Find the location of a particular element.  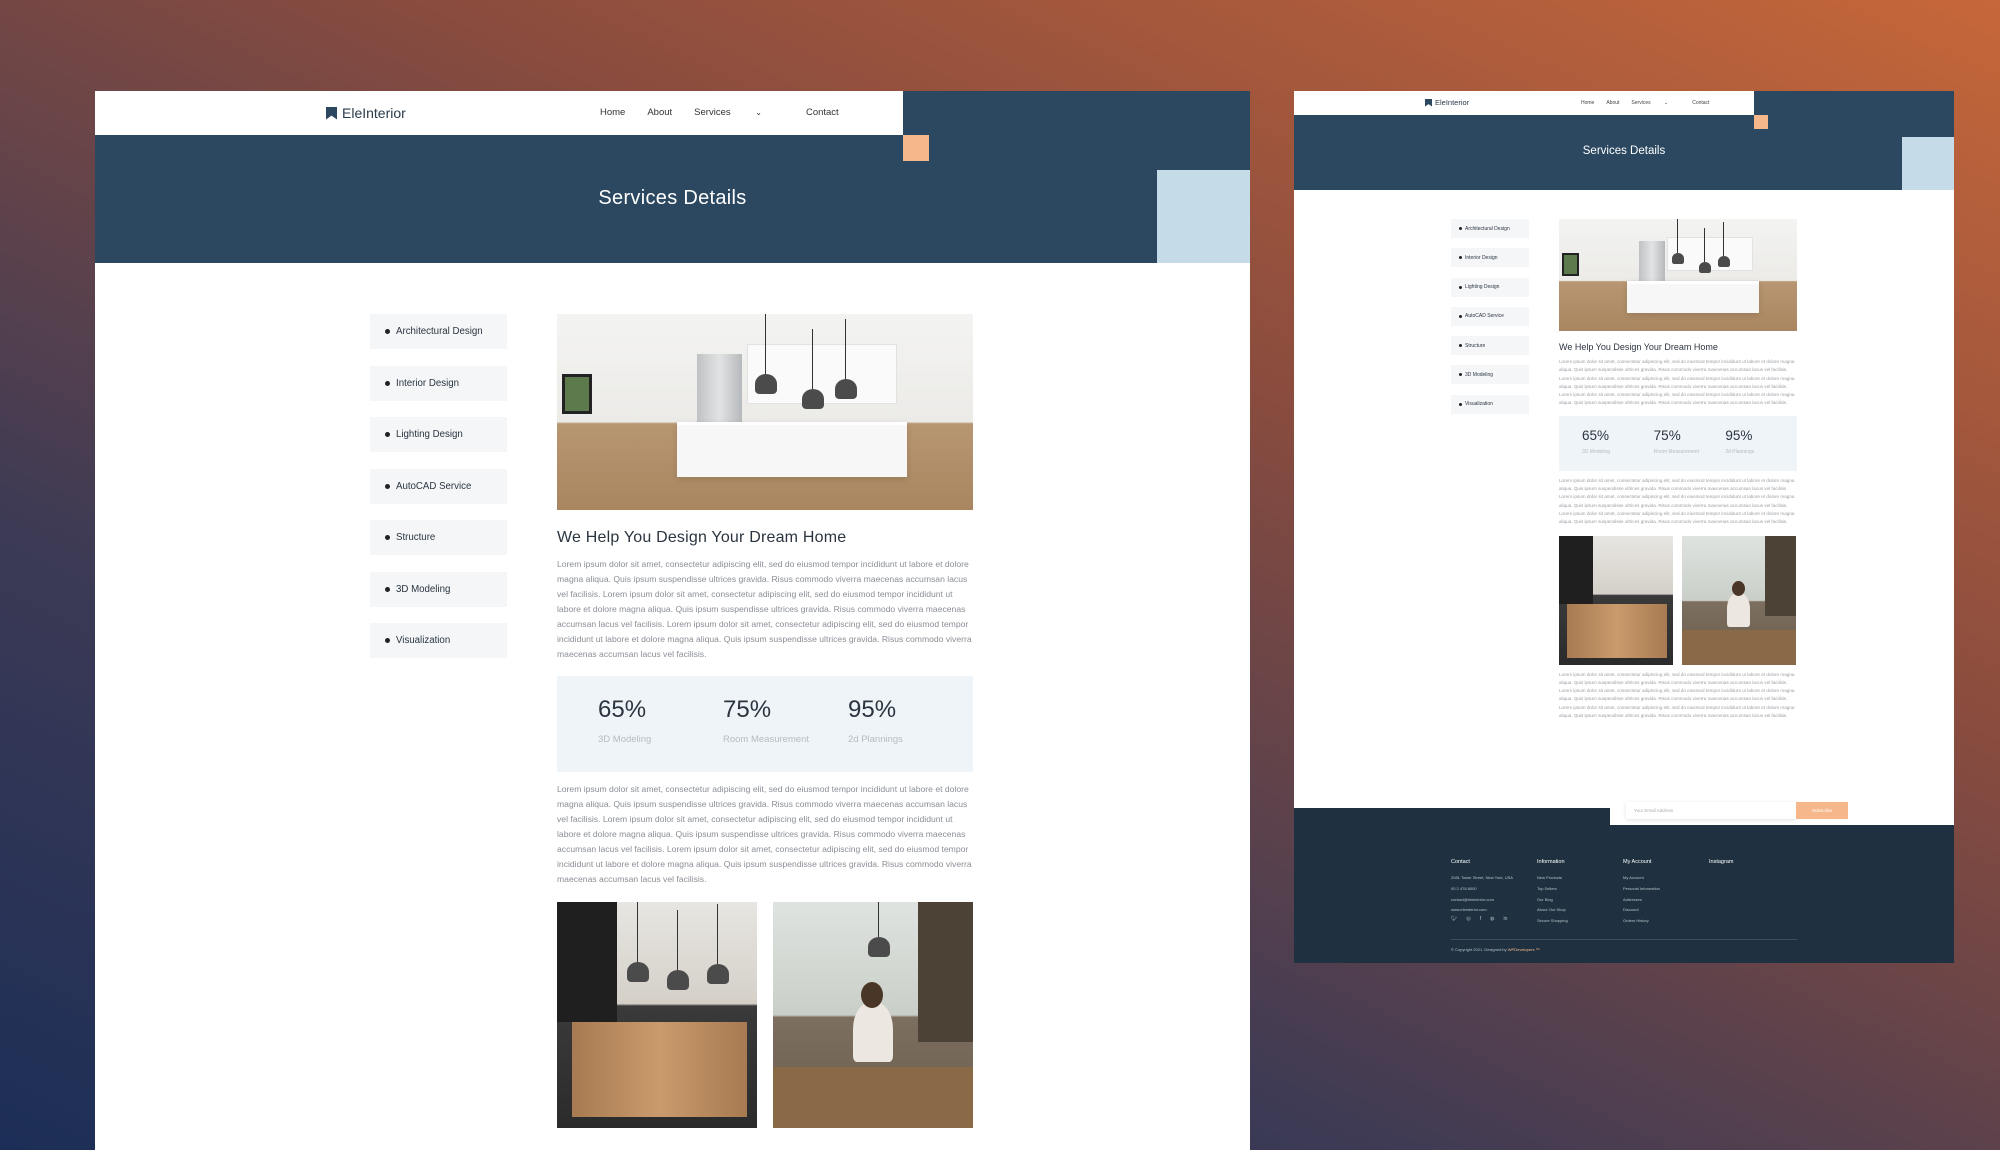

sidebar-item-label: Architectural Design is located at coordinates (1487, 228).